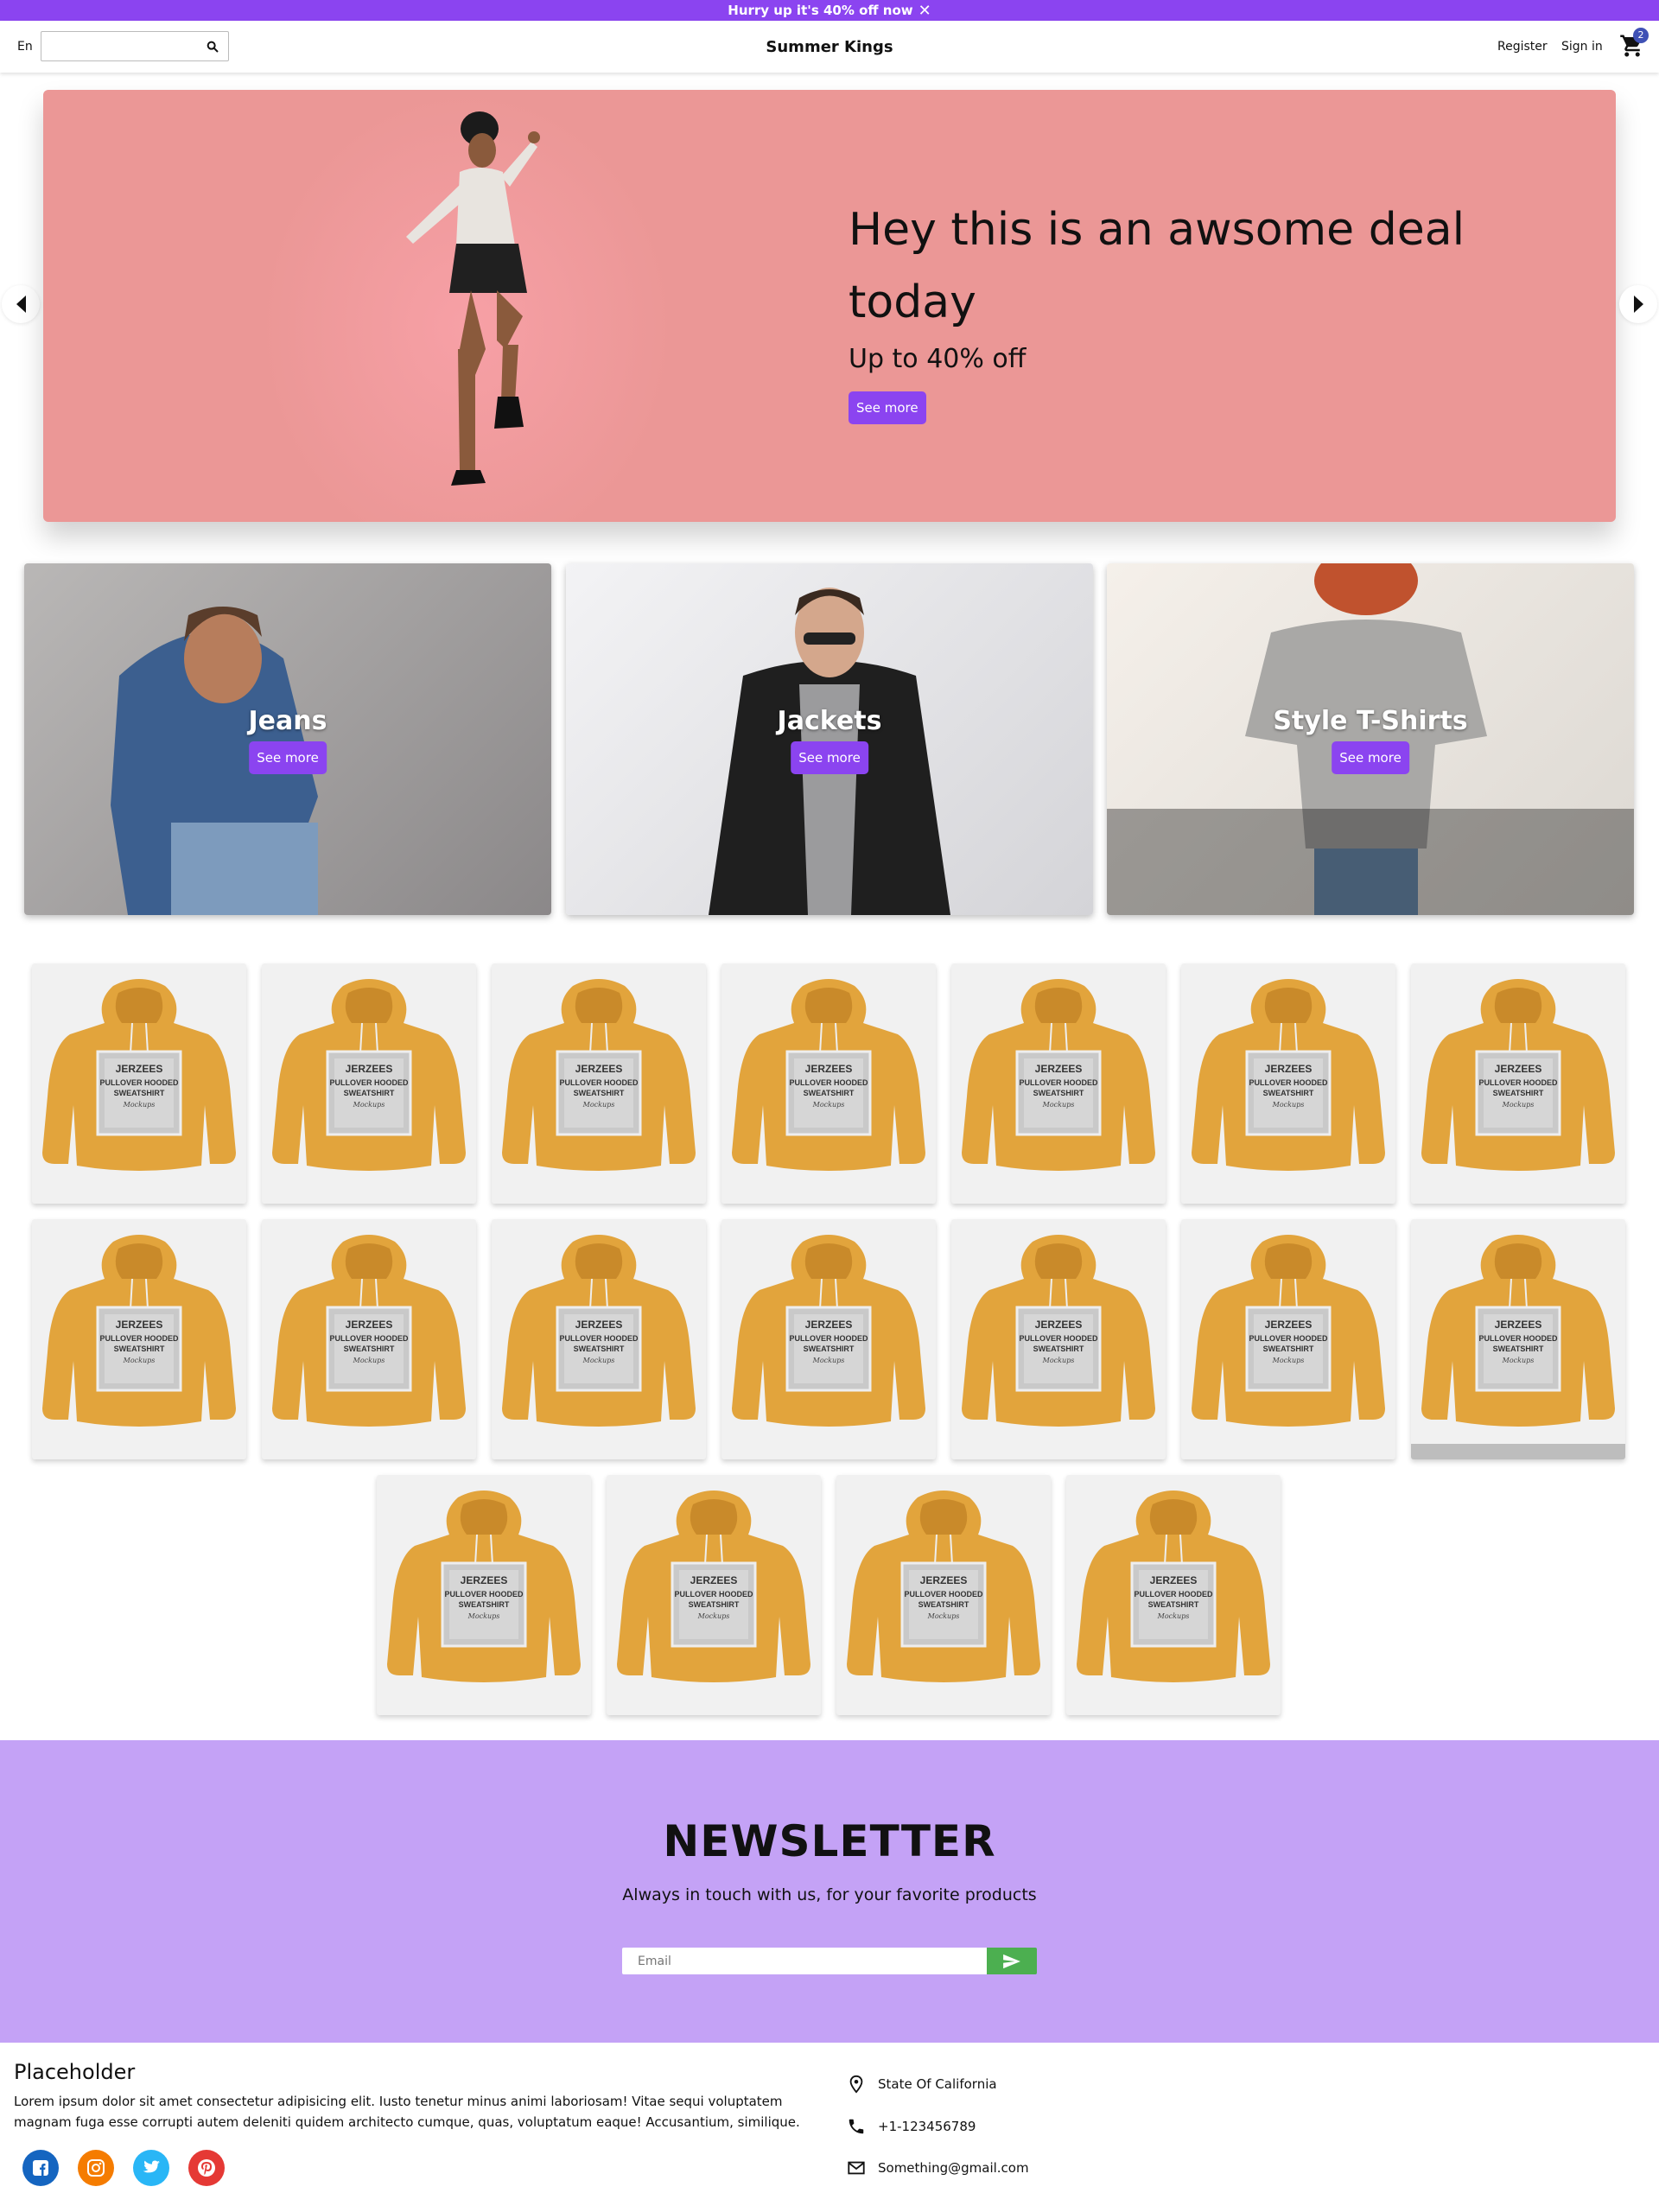  I want to click on navbar: En Summer Kings Register Sign in 2, so click(829, 47).